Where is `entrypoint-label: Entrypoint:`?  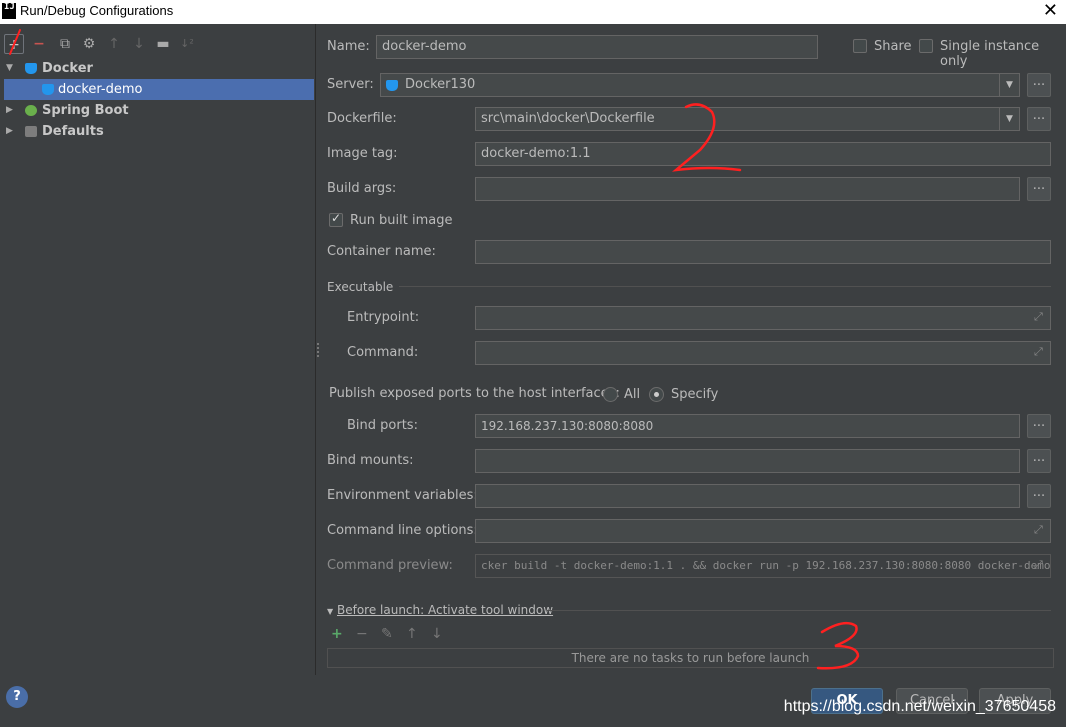 entrypoint-label: Entrypoint: is located at coordinates (383, 317).